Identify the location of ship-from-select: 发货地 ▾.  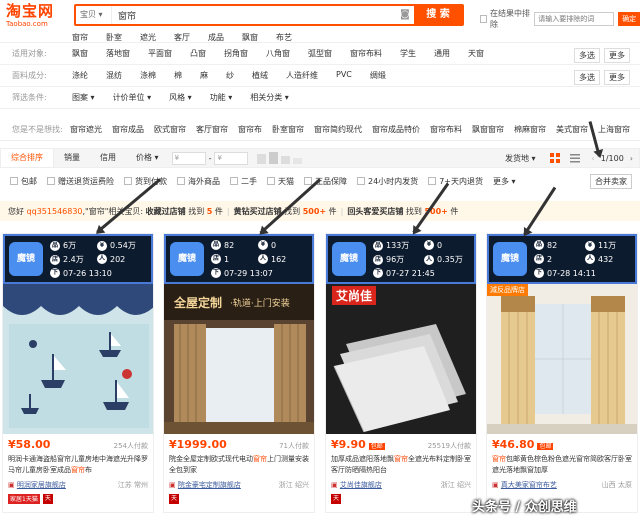
(520, 158).